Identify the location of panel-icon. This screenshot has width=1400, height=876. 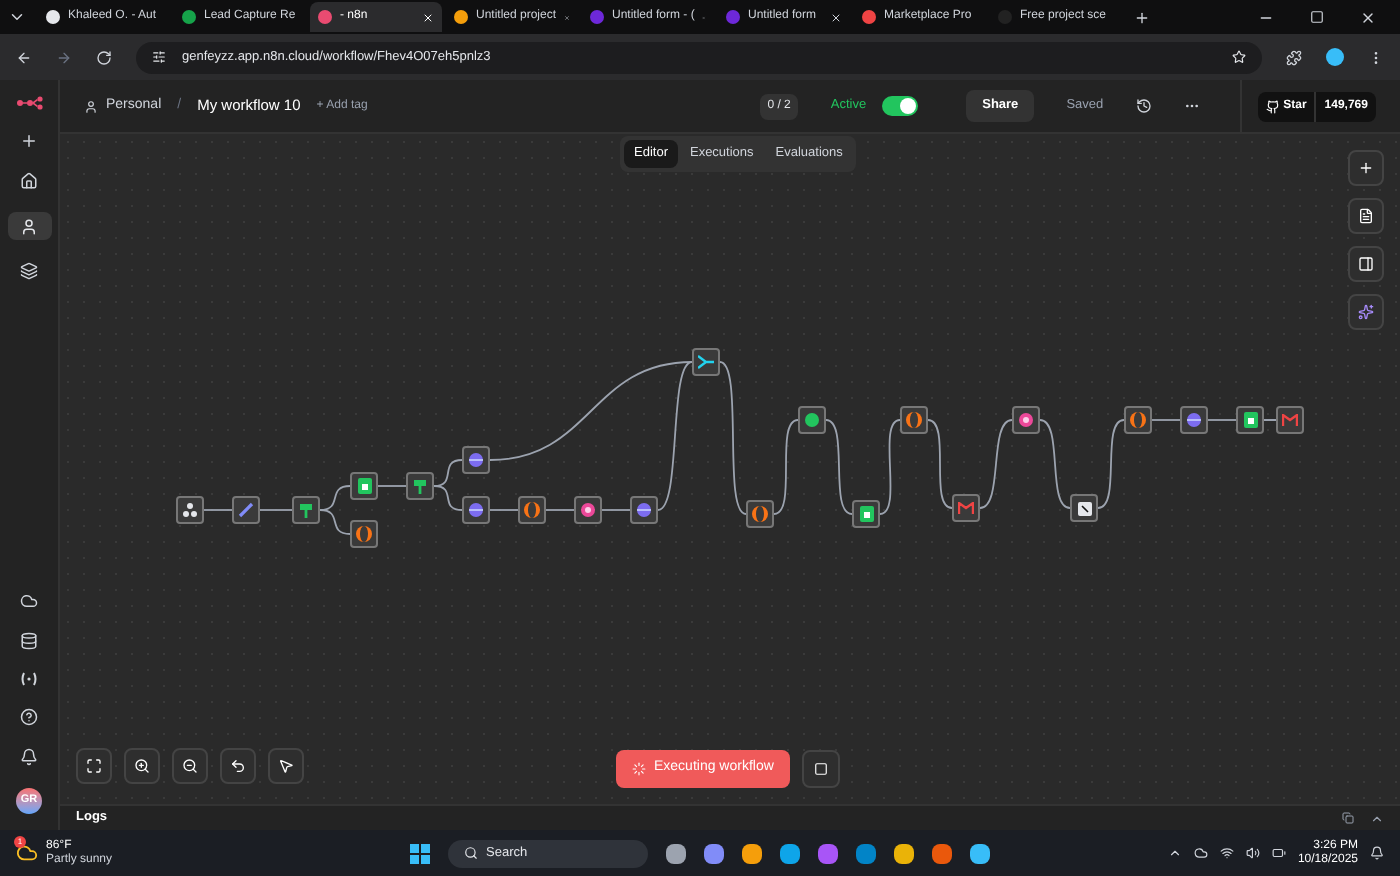
(1366, 264).